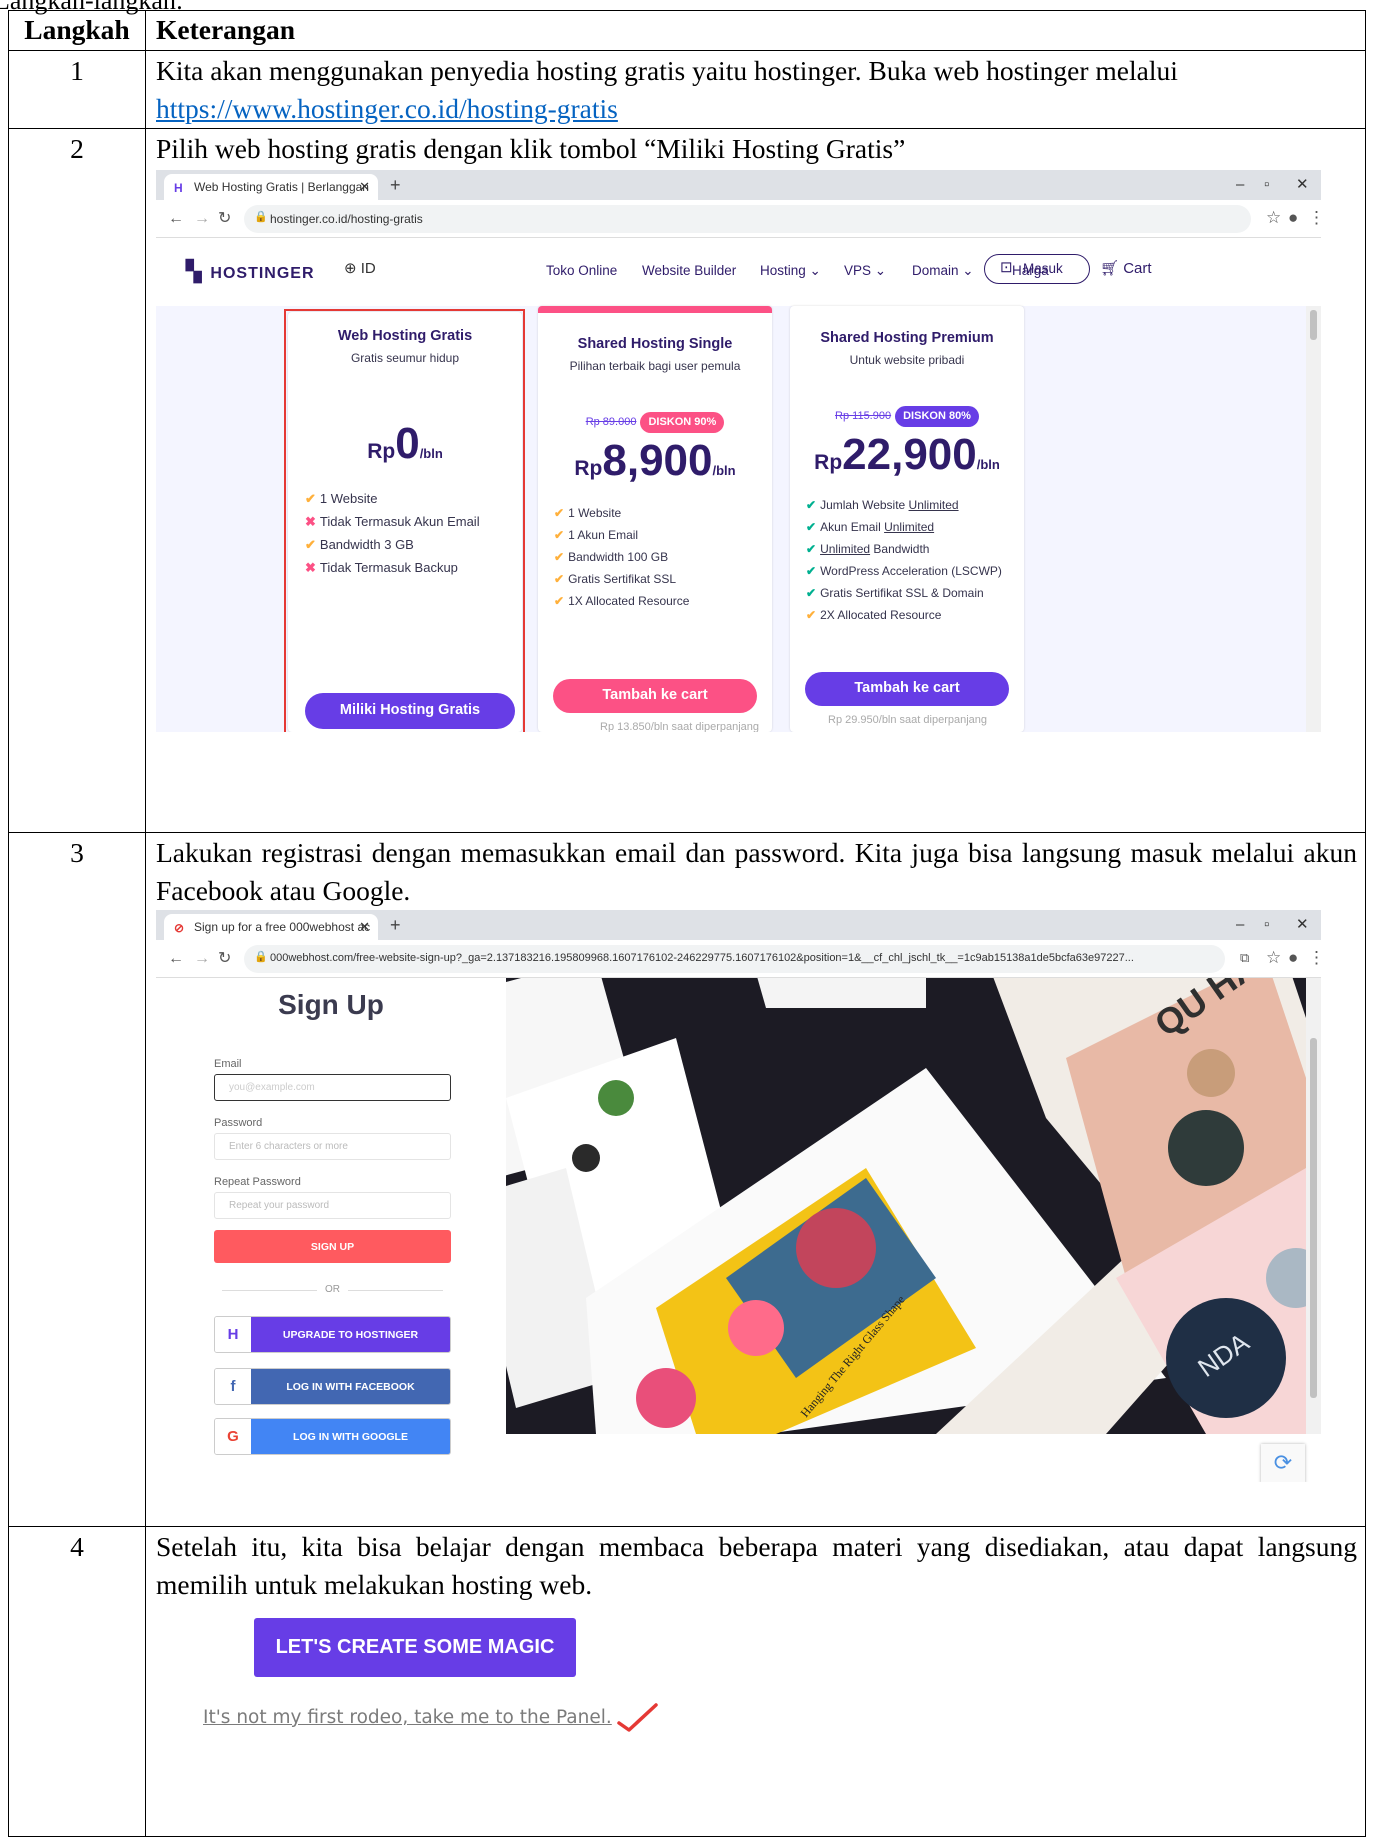 The width and height of the screenshot is (1373, 1837). Describe the element at coordinates (618, 556) in the screenshot. I see `feature-text: Bandwidth 100 GB` at that location.